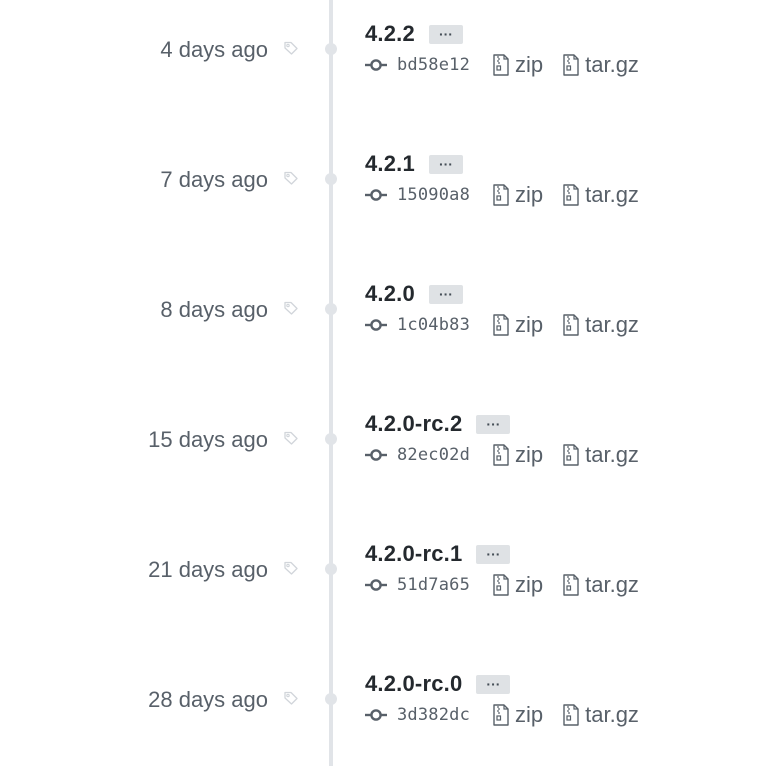  Describe the element at coordinates (208, 569) in the screenshot. I see `release-date: 21 days ago` at that location.